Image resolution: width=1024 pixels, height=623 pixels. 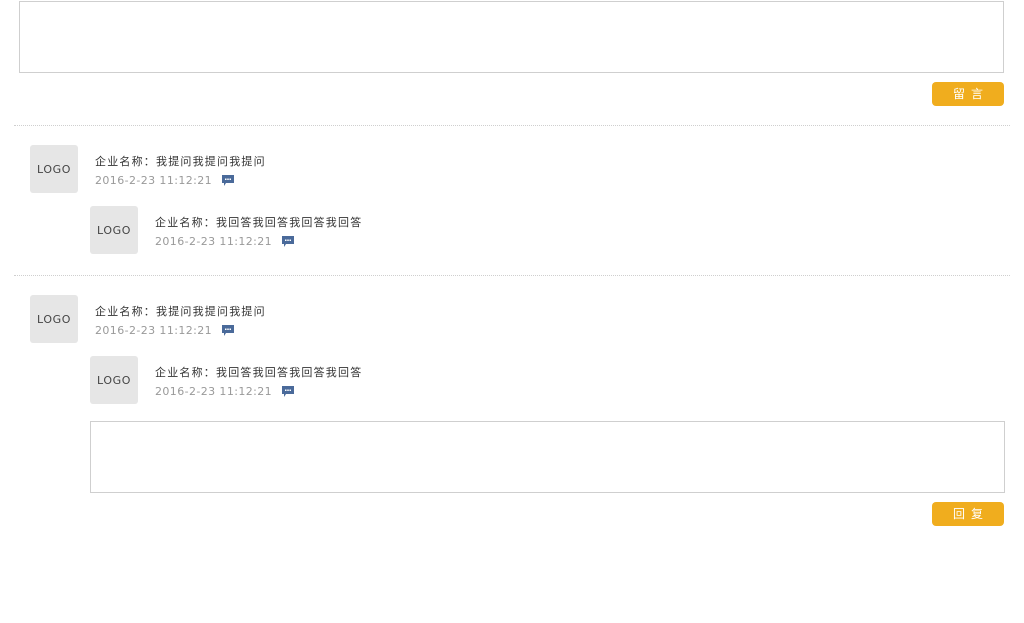 What do you see at coordinates (511, 37) in the screenshot?
I see `message-input` at bounding box center [511, 37].